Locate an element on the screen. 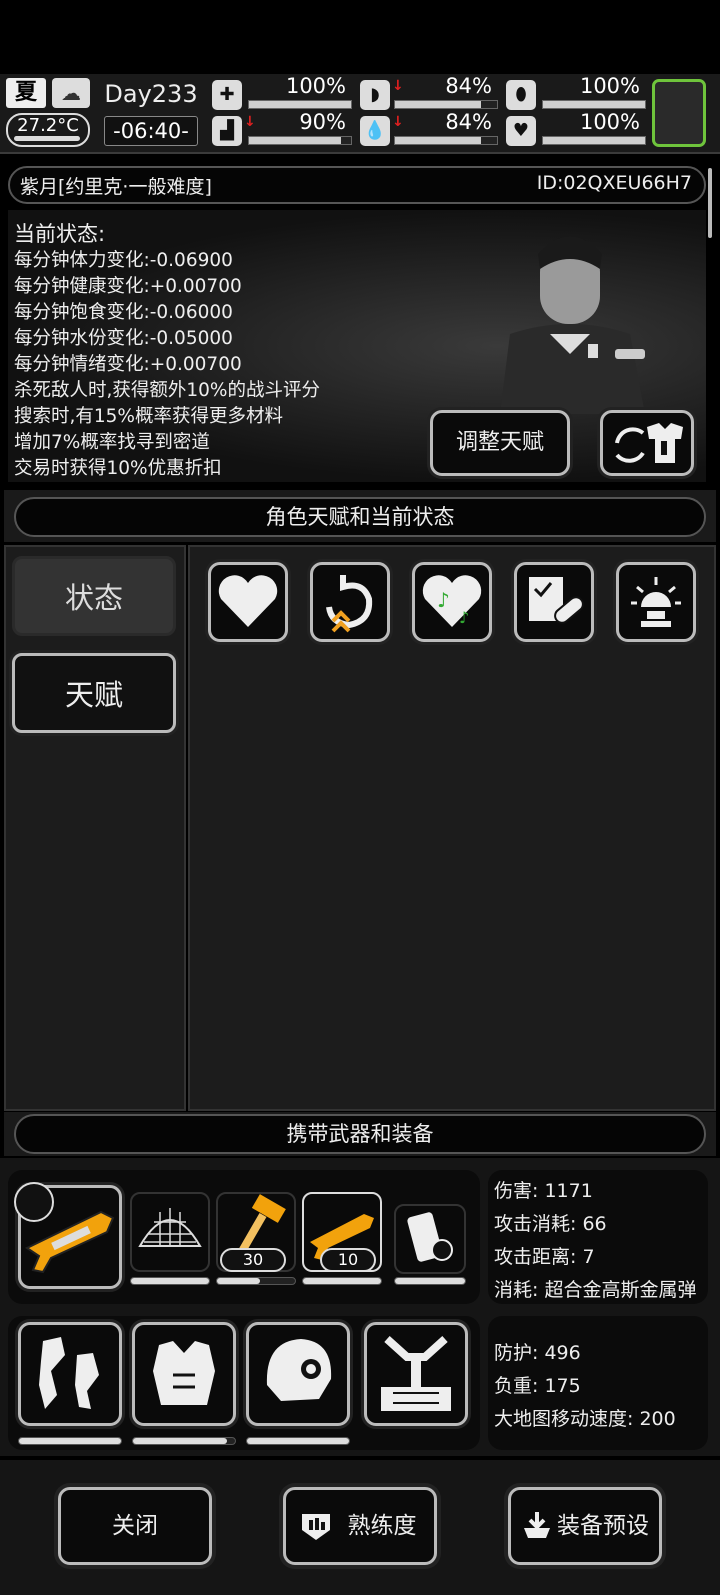  pill-value: 100% is located at coordinates (609, 86).